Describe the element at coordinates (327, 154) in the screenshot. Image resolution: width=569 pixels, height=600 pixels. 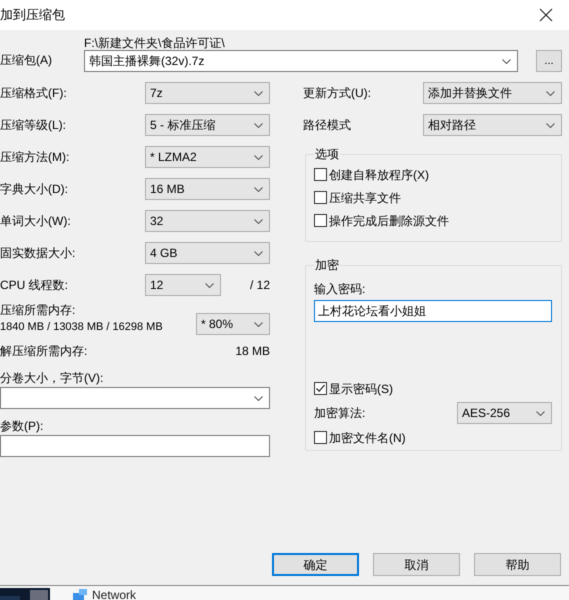
I see `group-title: 选项` at that location.